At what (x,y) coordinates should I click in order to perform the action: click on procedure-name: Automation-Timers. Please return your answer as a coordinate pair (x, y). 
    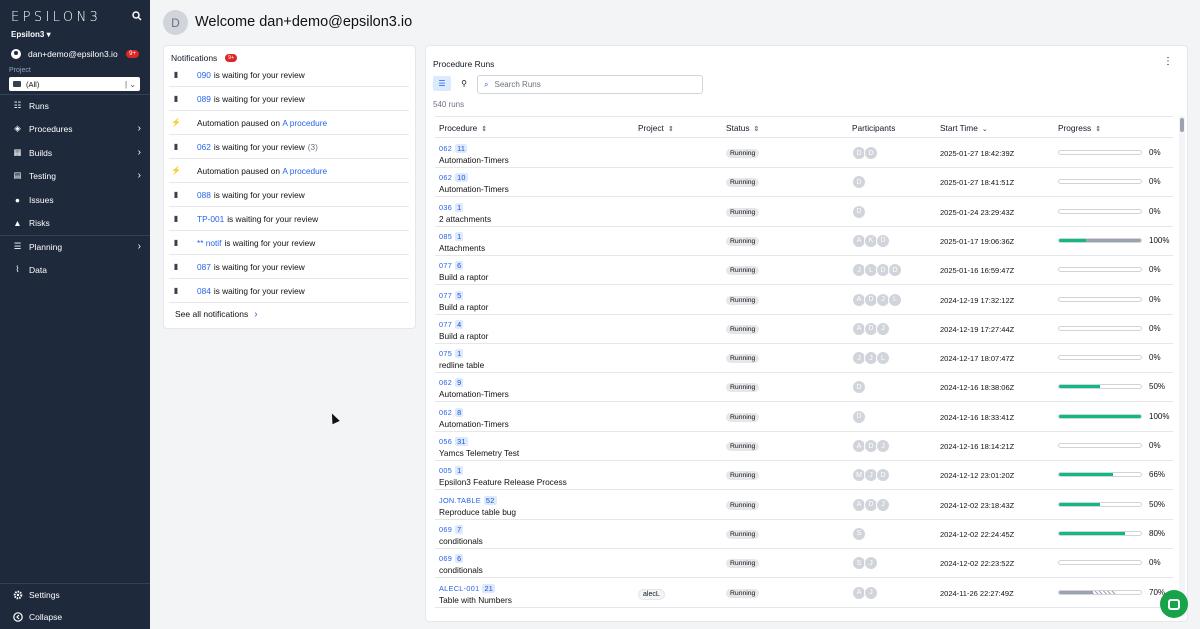
    Looking at the image, I should click on (474, 160).